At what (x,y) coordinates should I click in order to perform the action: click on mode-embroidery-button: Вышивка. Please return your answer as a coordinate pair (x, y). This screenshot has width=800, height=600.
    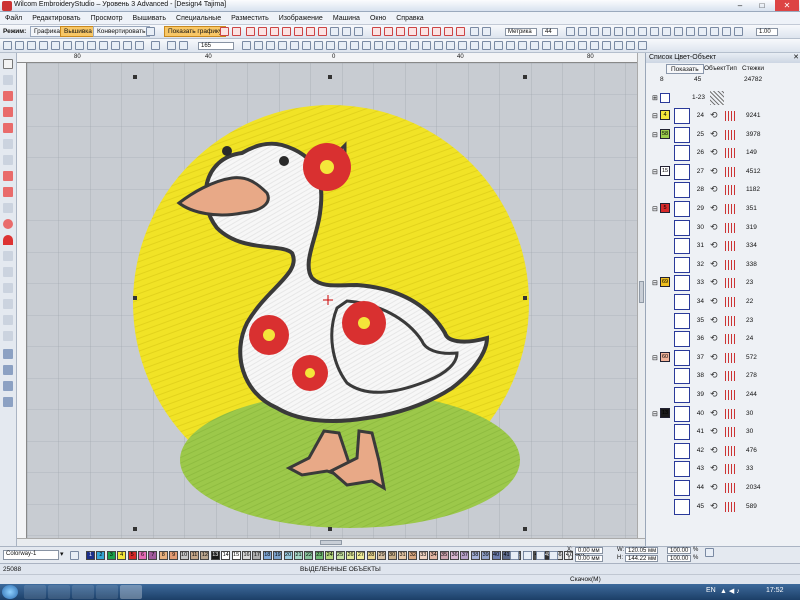
    Looking at the image, I should click on (78, 31).